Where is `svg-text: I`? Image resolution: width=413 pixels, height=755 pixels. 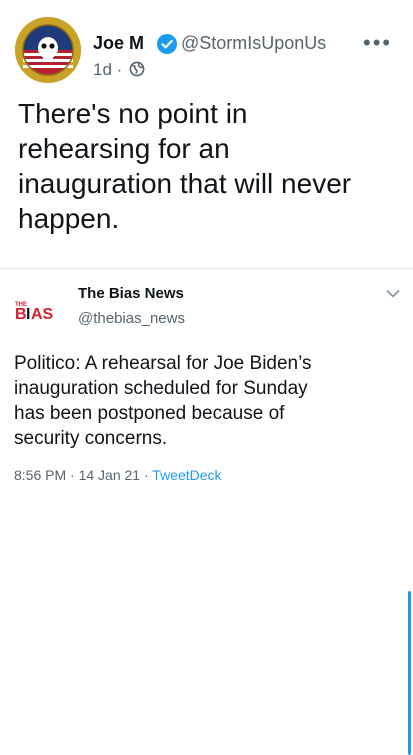
svg-text: I is located at coordinates (28, 314).